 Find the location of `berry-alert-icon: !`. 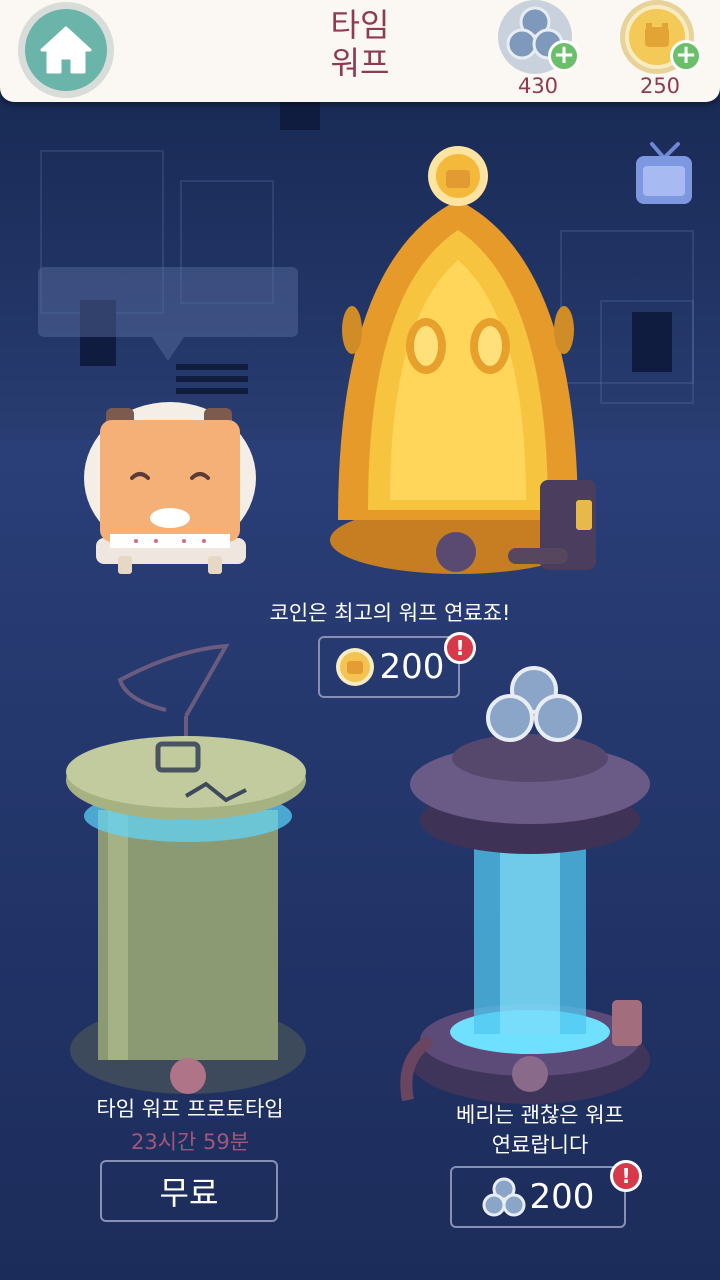

berry-alert-icon: ! is located at coordinates (626, 1176).